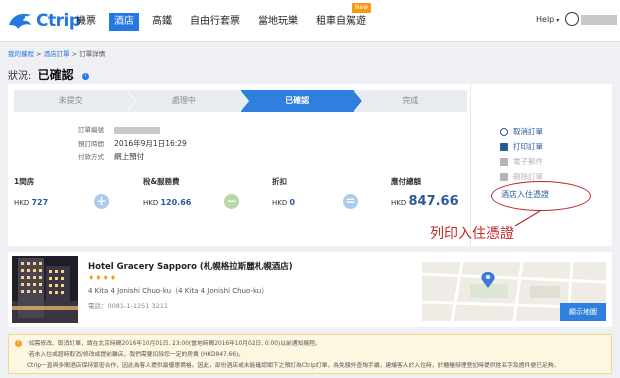 This screenshot has width=620, height=378. I want to click on phone-label: 電話：, so click(98, 306).